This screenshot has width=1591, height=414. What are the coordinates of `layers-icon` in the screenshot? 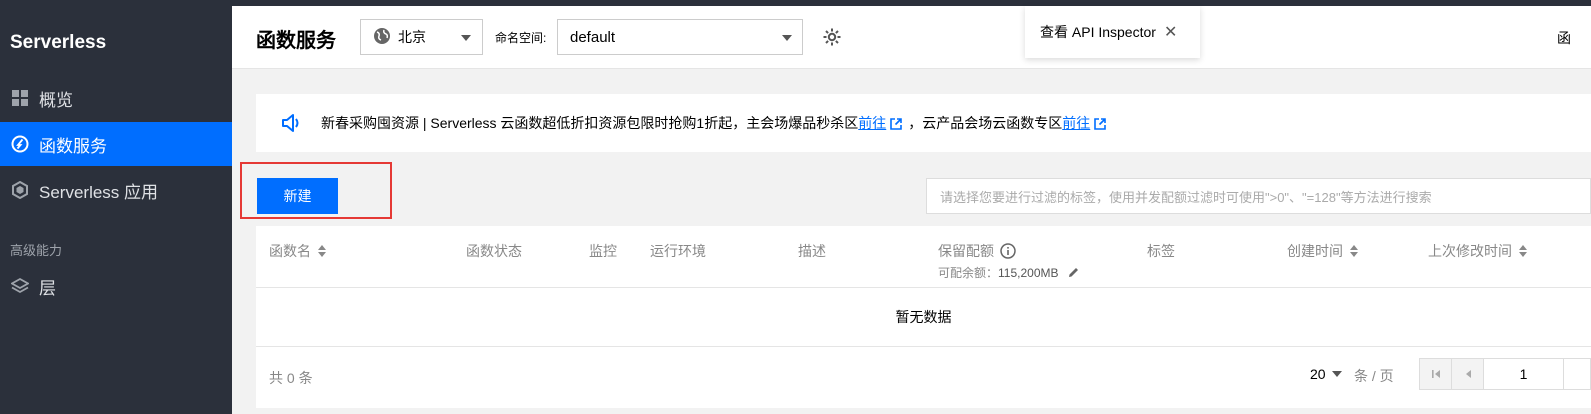 It's located at (20, 286).